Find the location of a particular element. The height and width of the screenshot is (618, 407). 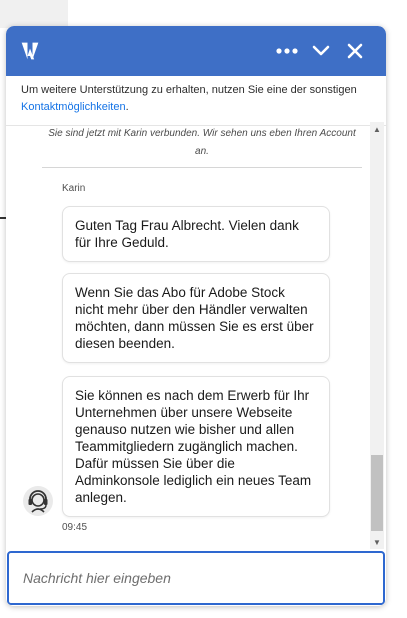

close-icon is located at coordinates (355, 51).